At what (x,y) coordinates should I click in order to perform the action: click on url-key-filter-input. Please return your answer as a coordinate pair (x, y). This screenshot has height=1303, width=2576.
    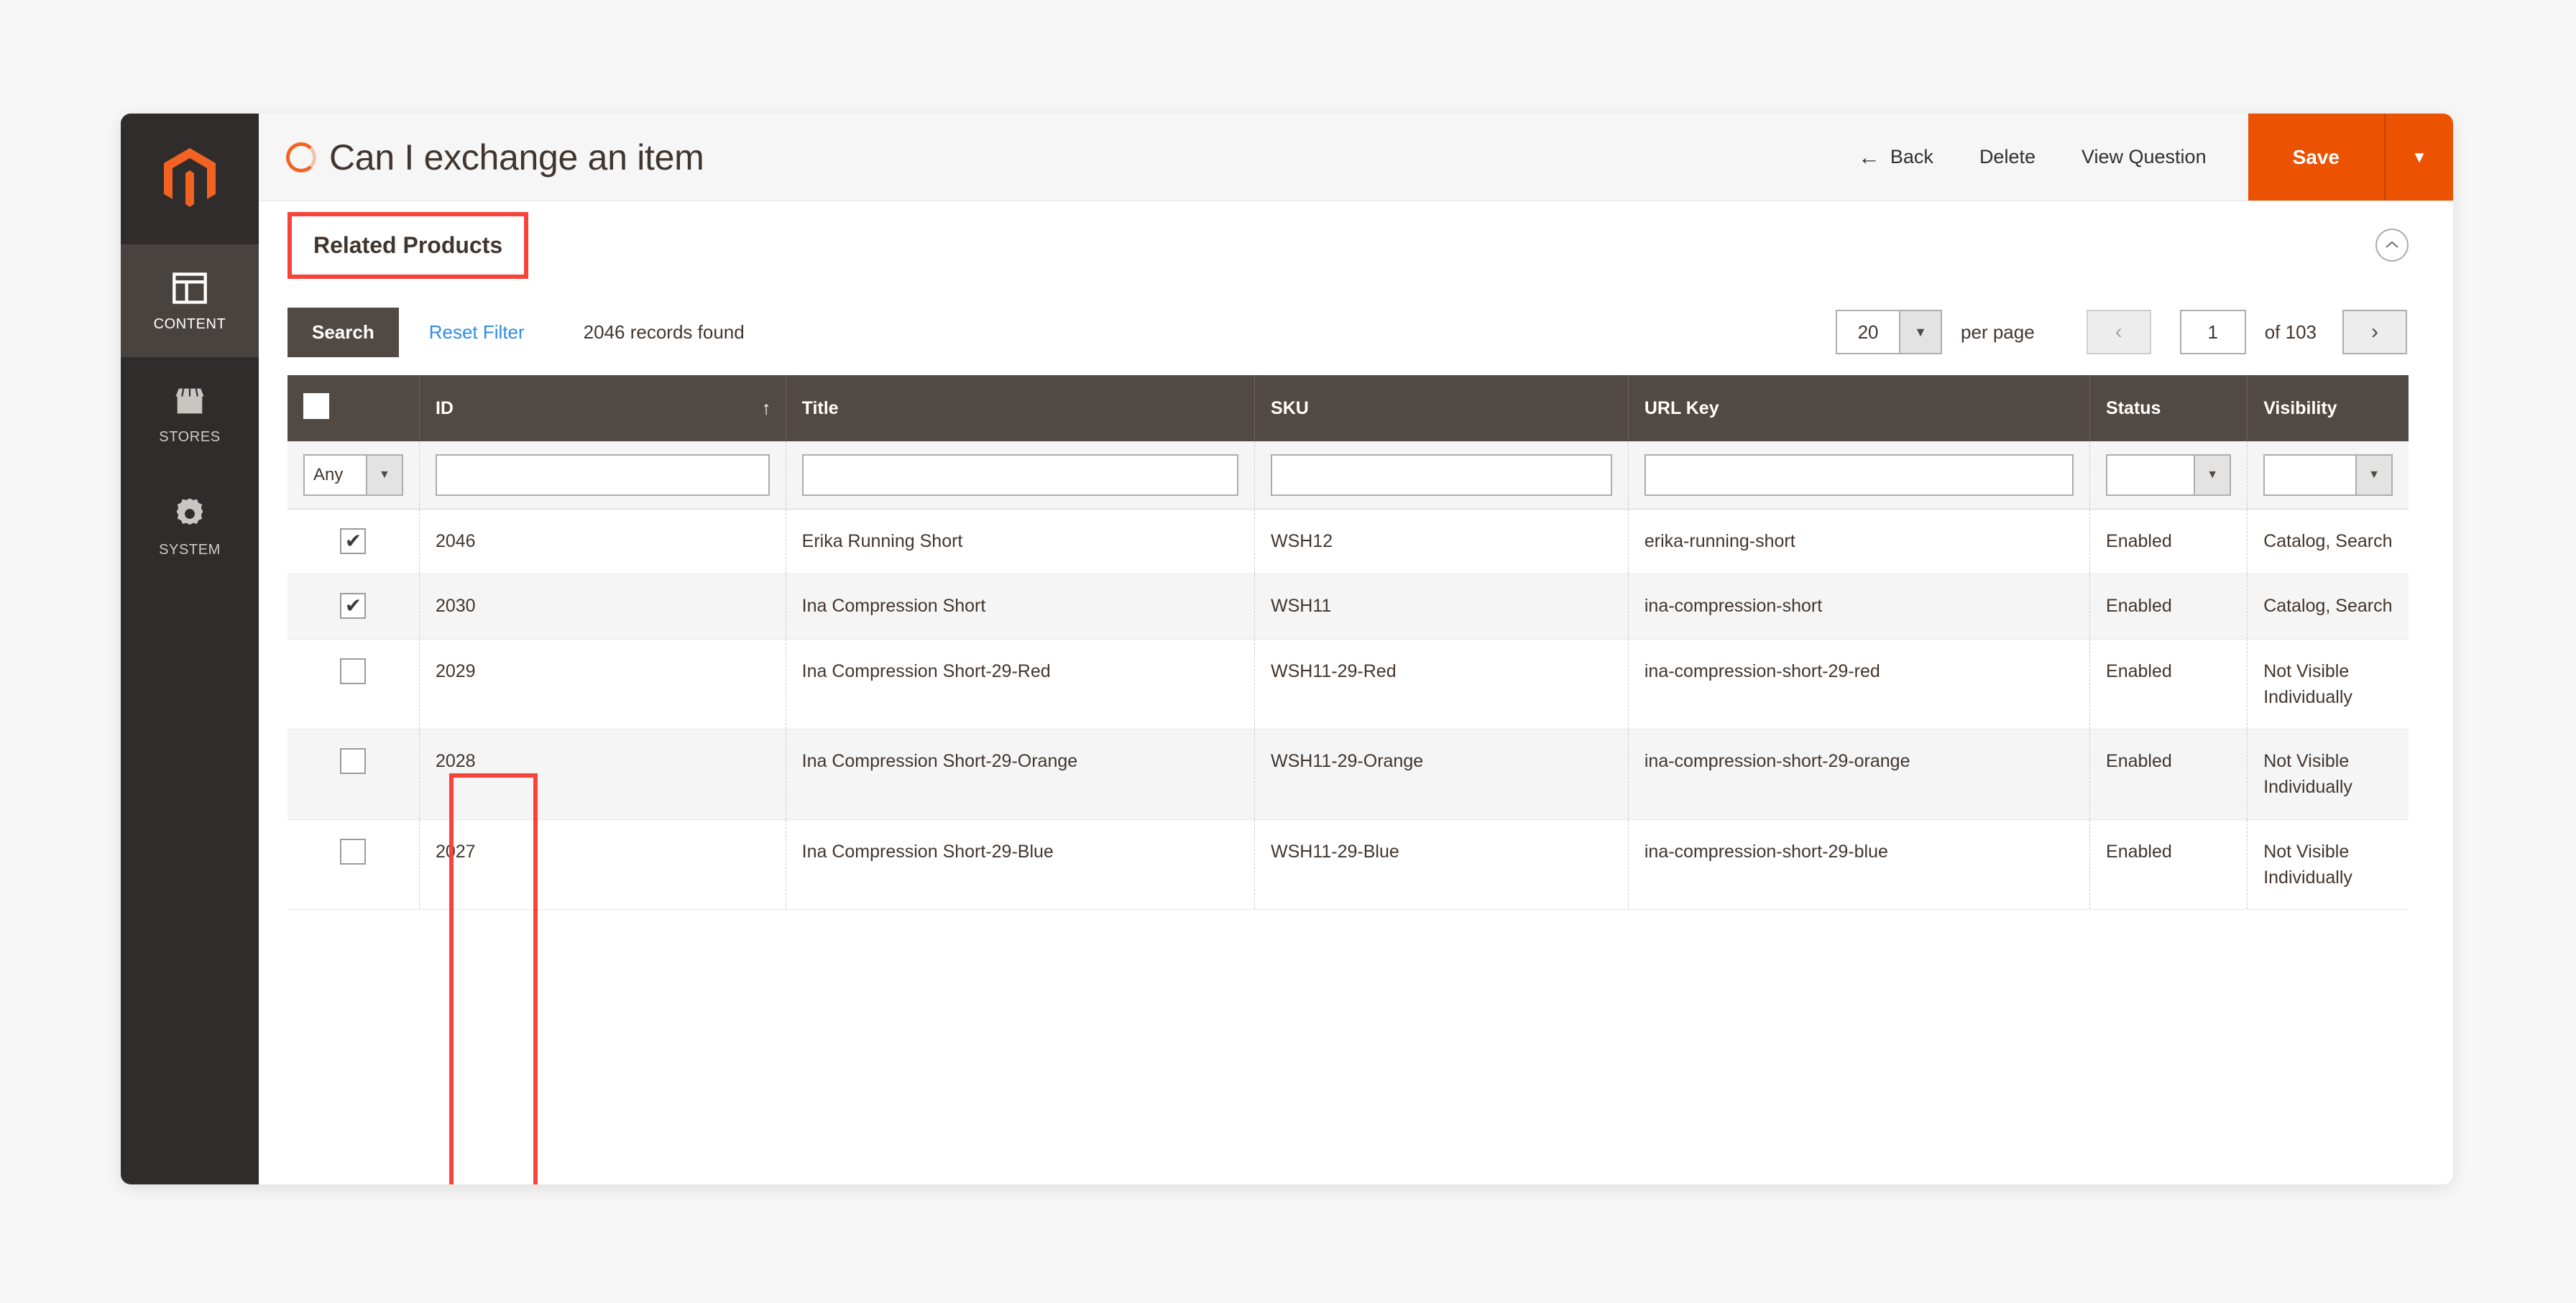
    Looking at the image, I should click on (1859, 475).